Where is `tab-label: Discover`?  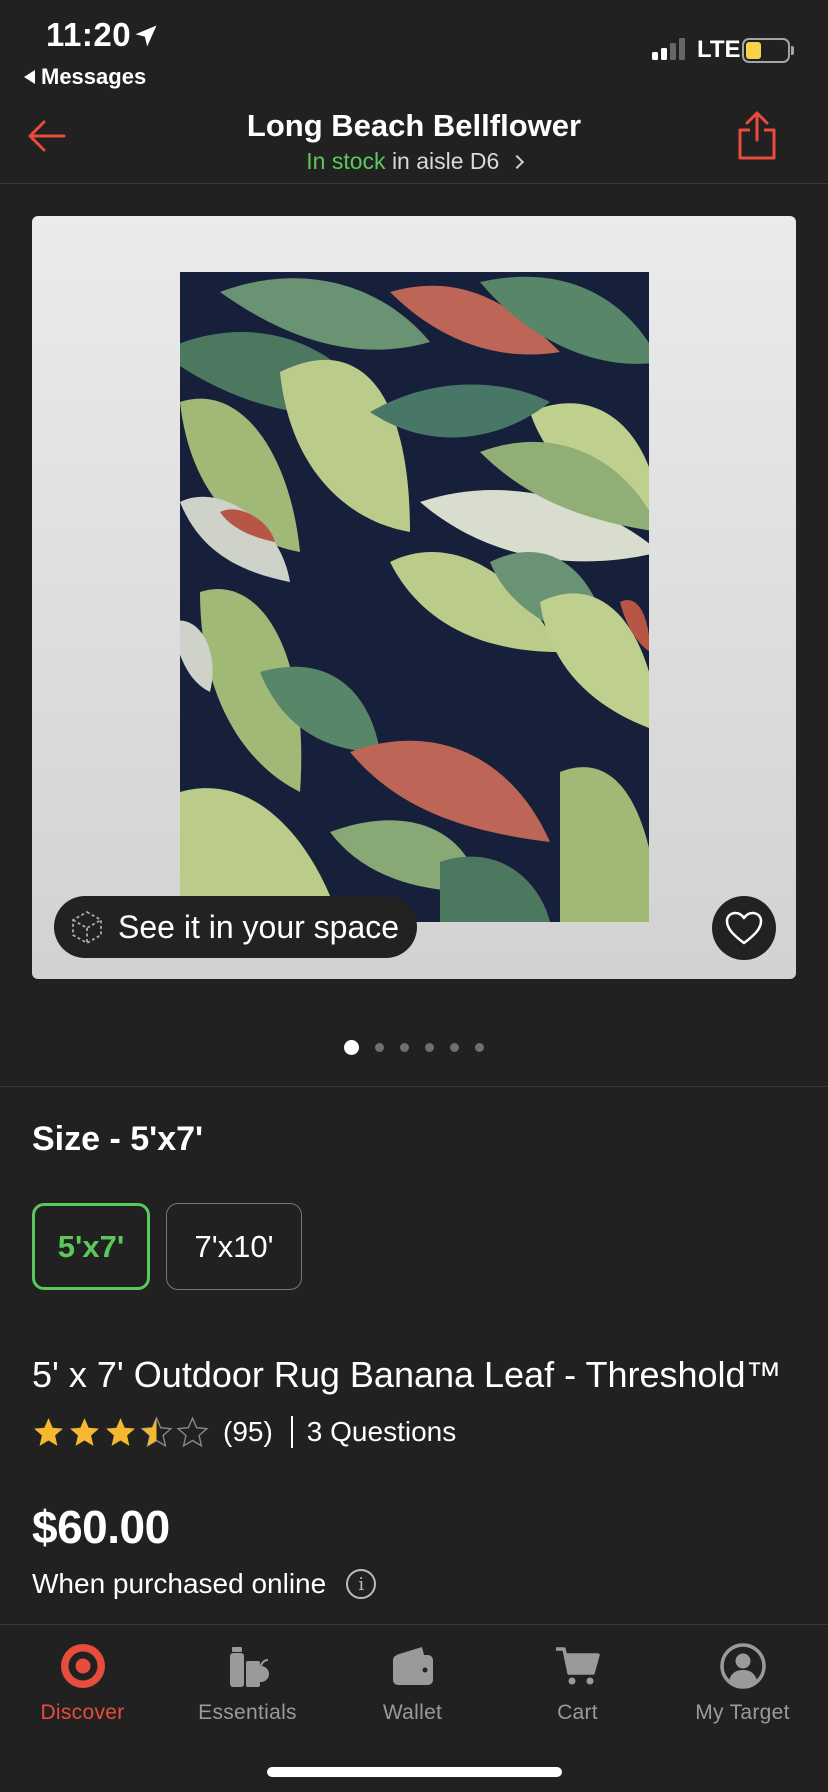
tab-label: Discover is located at coordinates (82, 1712).